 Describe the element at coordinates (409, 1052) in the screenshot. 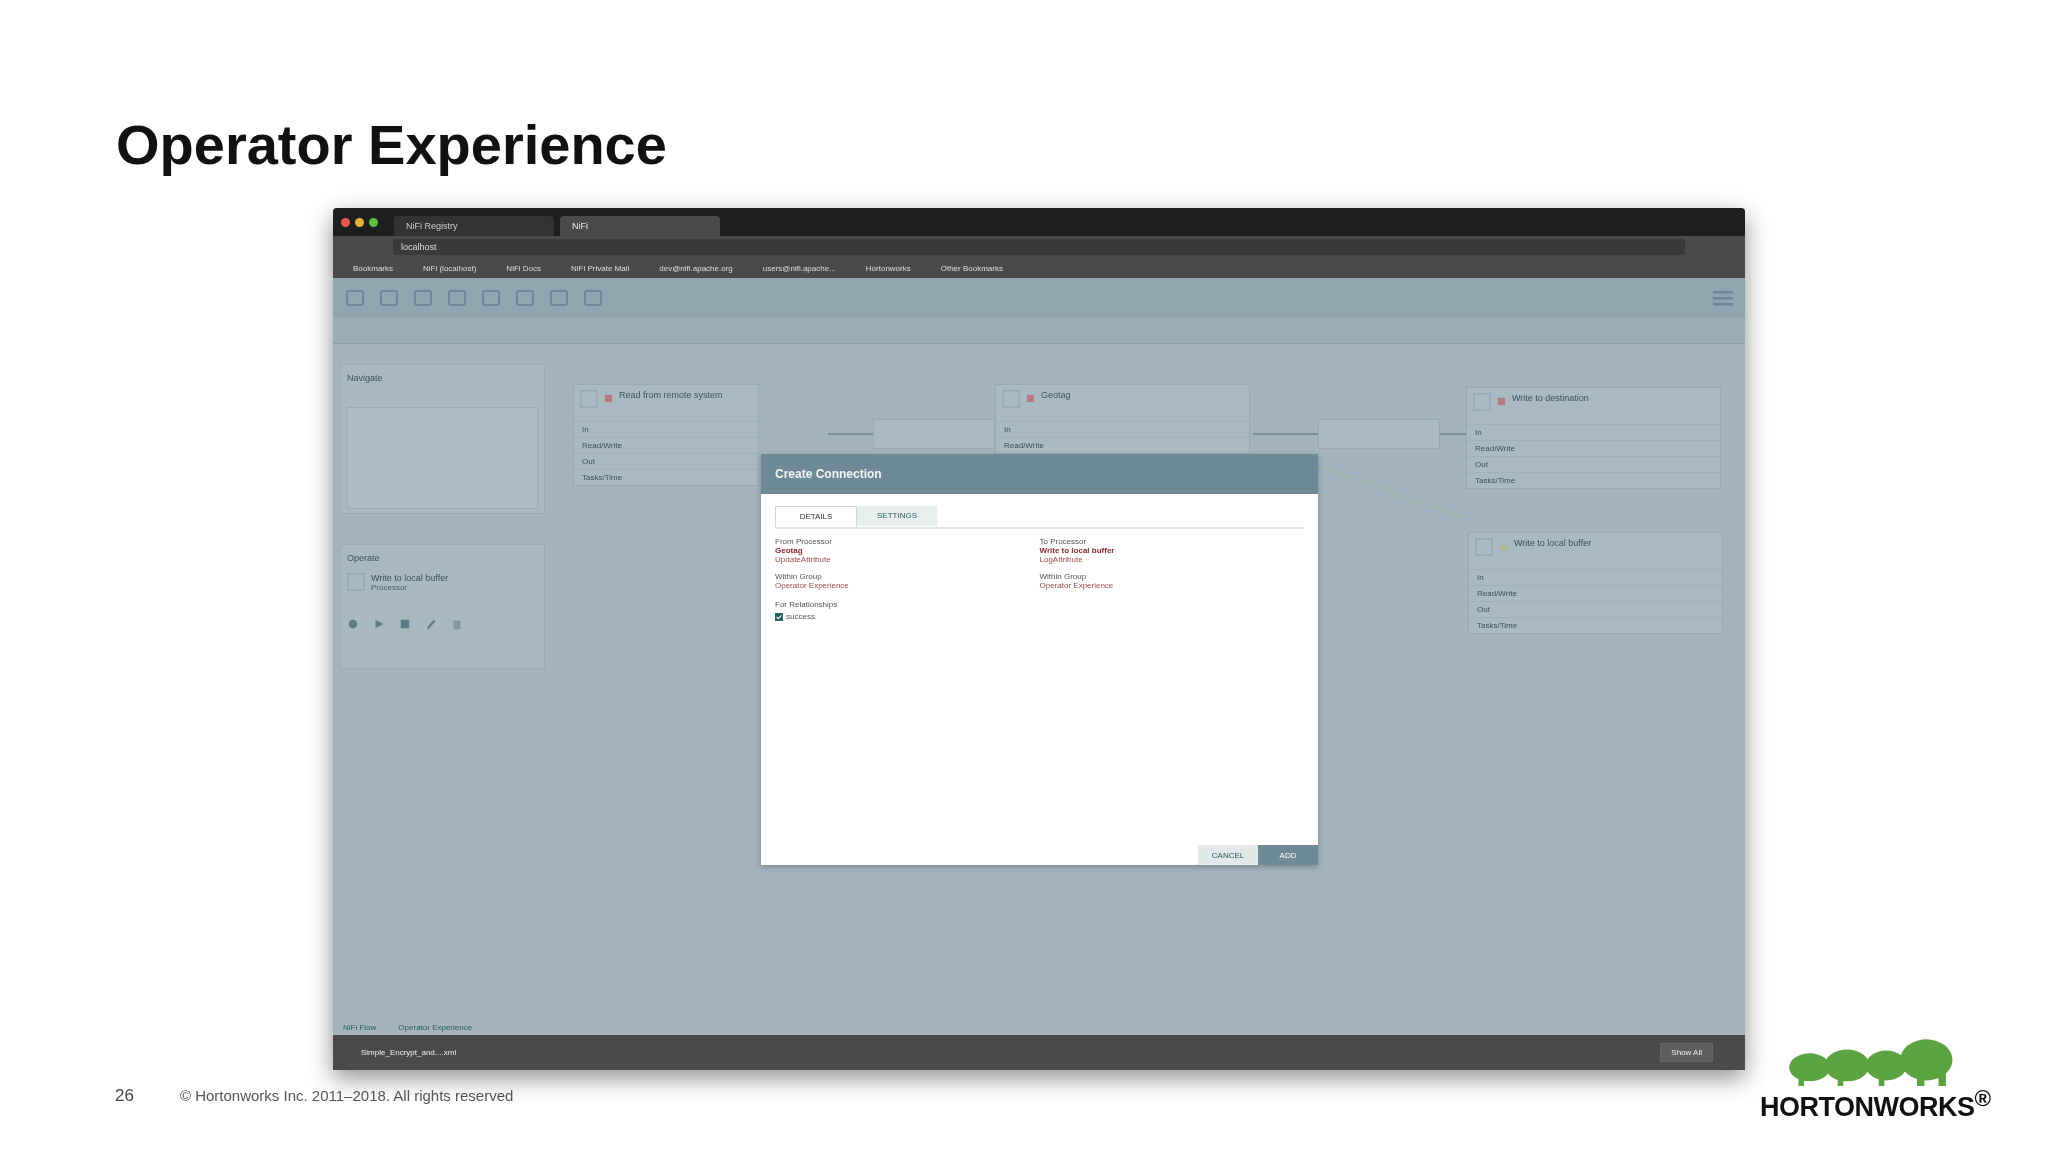

I see `download-item: Simple_Encrypt_and....xml` at that location.